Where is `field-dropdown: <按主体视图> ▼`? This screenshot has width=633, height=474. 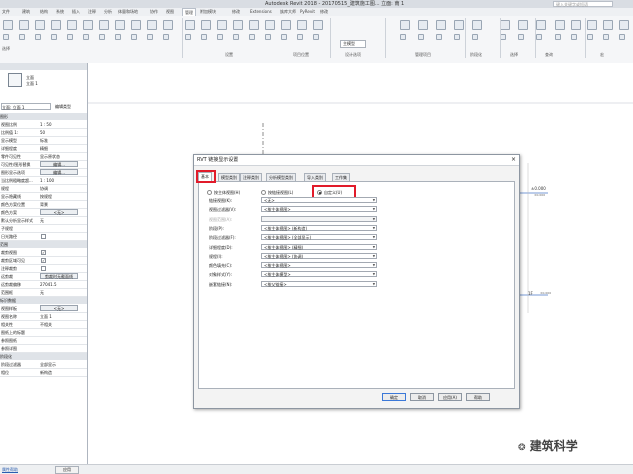
field-dropdown: <按主体视图> ▼ is located at coordinates (319, 209).